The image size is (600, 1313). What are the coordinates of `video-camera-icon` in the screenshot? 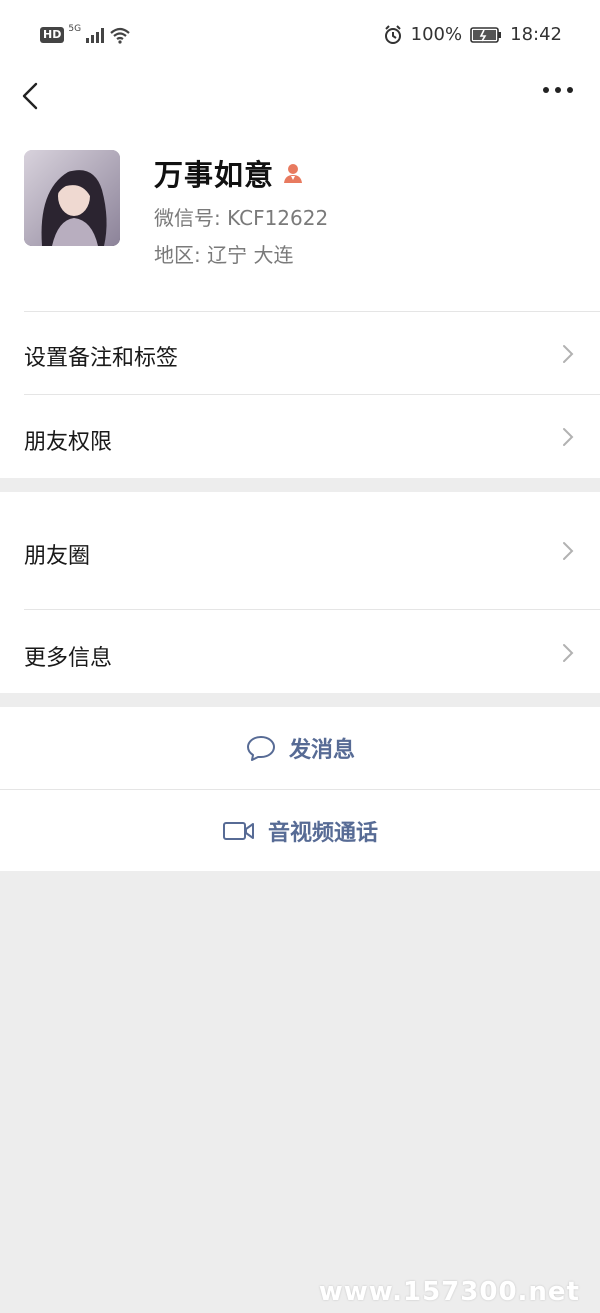 It's located at (238, 830).